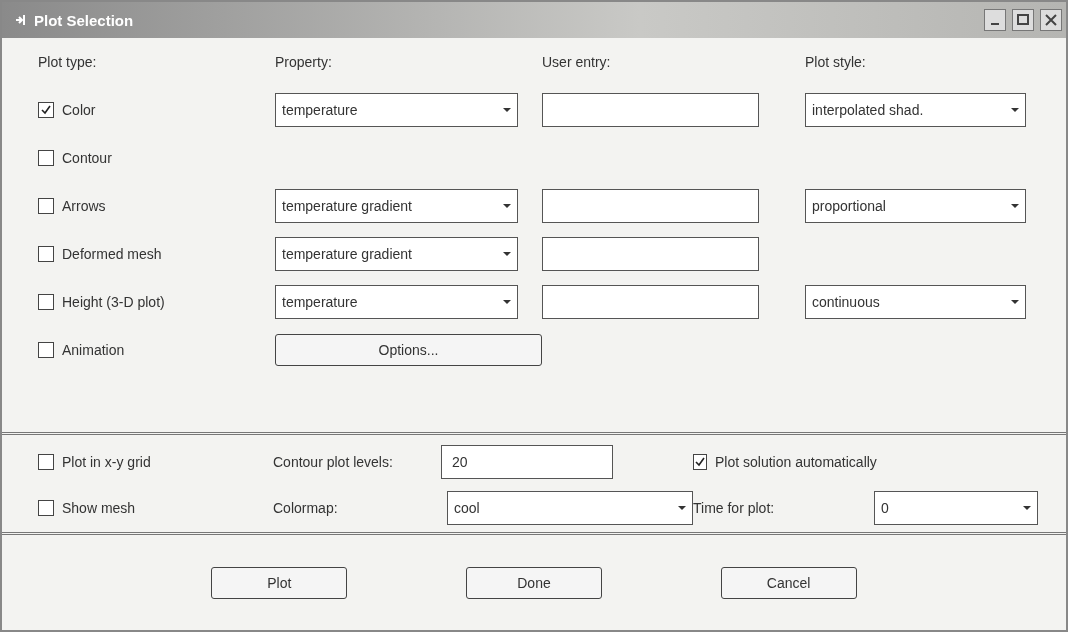 The width and height of the screenshot is (1068, 632). What do you see at coordinates (534, 582) in the screenshot?
I see `dialog-button: Done` at bounding box center [534, 582].